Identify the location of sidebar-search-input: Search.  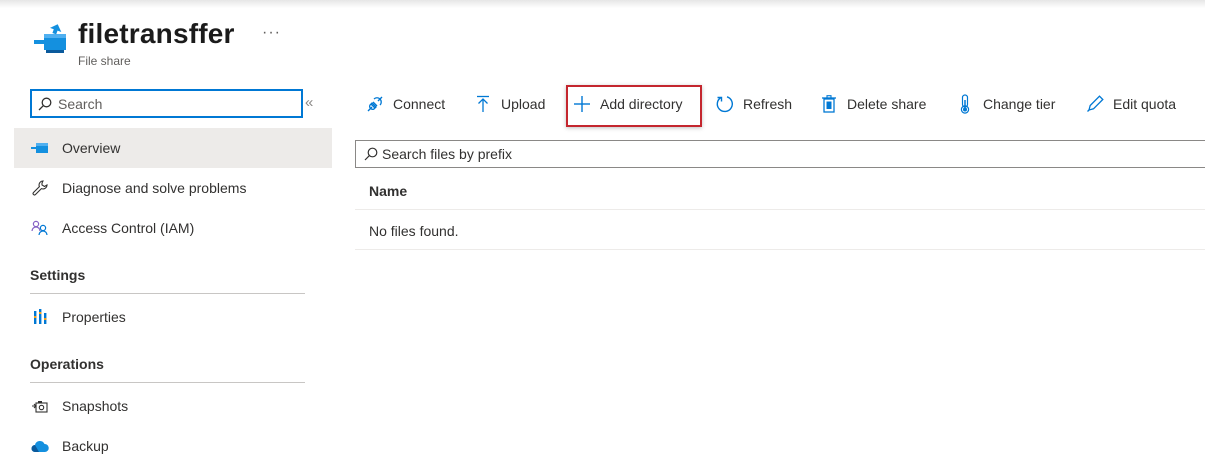
(166, 103).